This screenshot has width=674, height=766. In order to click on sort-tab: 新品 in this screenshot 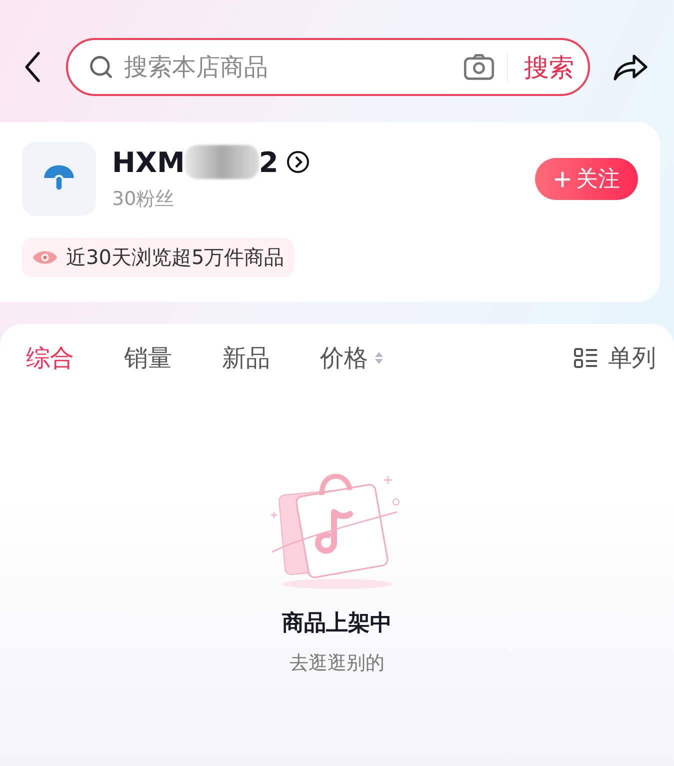, I will do `click(246, 358)`.